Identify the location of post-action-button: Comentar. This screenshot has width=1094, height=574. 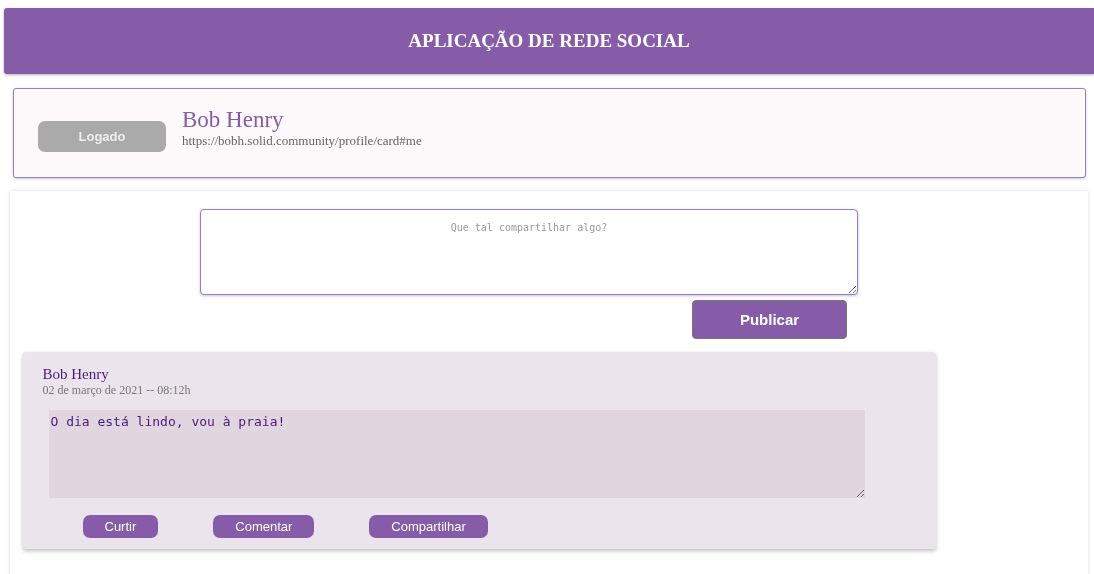
(264, 526).